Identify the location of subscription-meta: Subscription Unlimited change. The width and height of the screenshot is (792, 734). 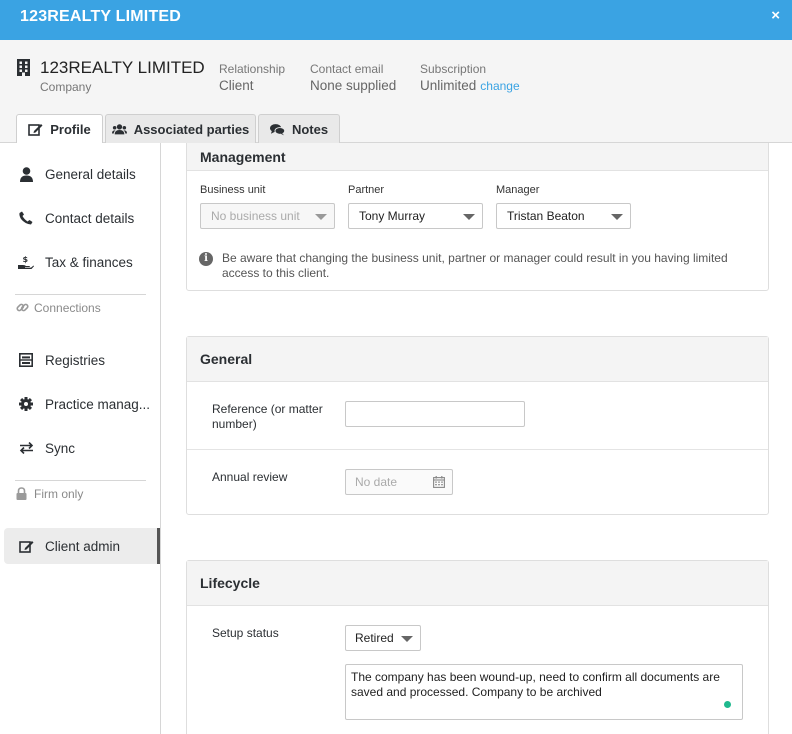
(470, 77).